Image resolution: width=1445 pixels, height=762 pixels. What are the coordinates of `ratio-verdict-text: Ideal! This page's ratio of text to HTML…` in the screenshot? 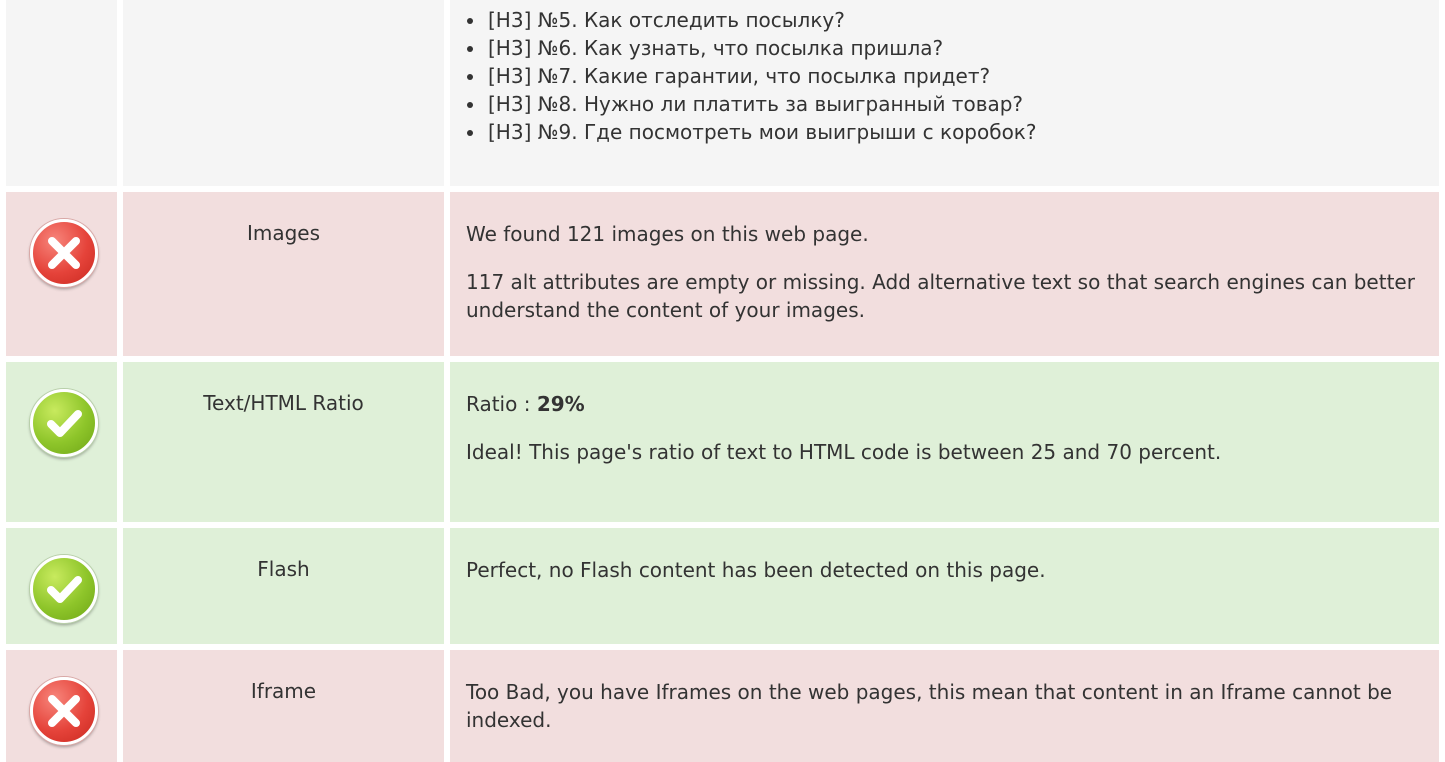 It's located at (844, 452).